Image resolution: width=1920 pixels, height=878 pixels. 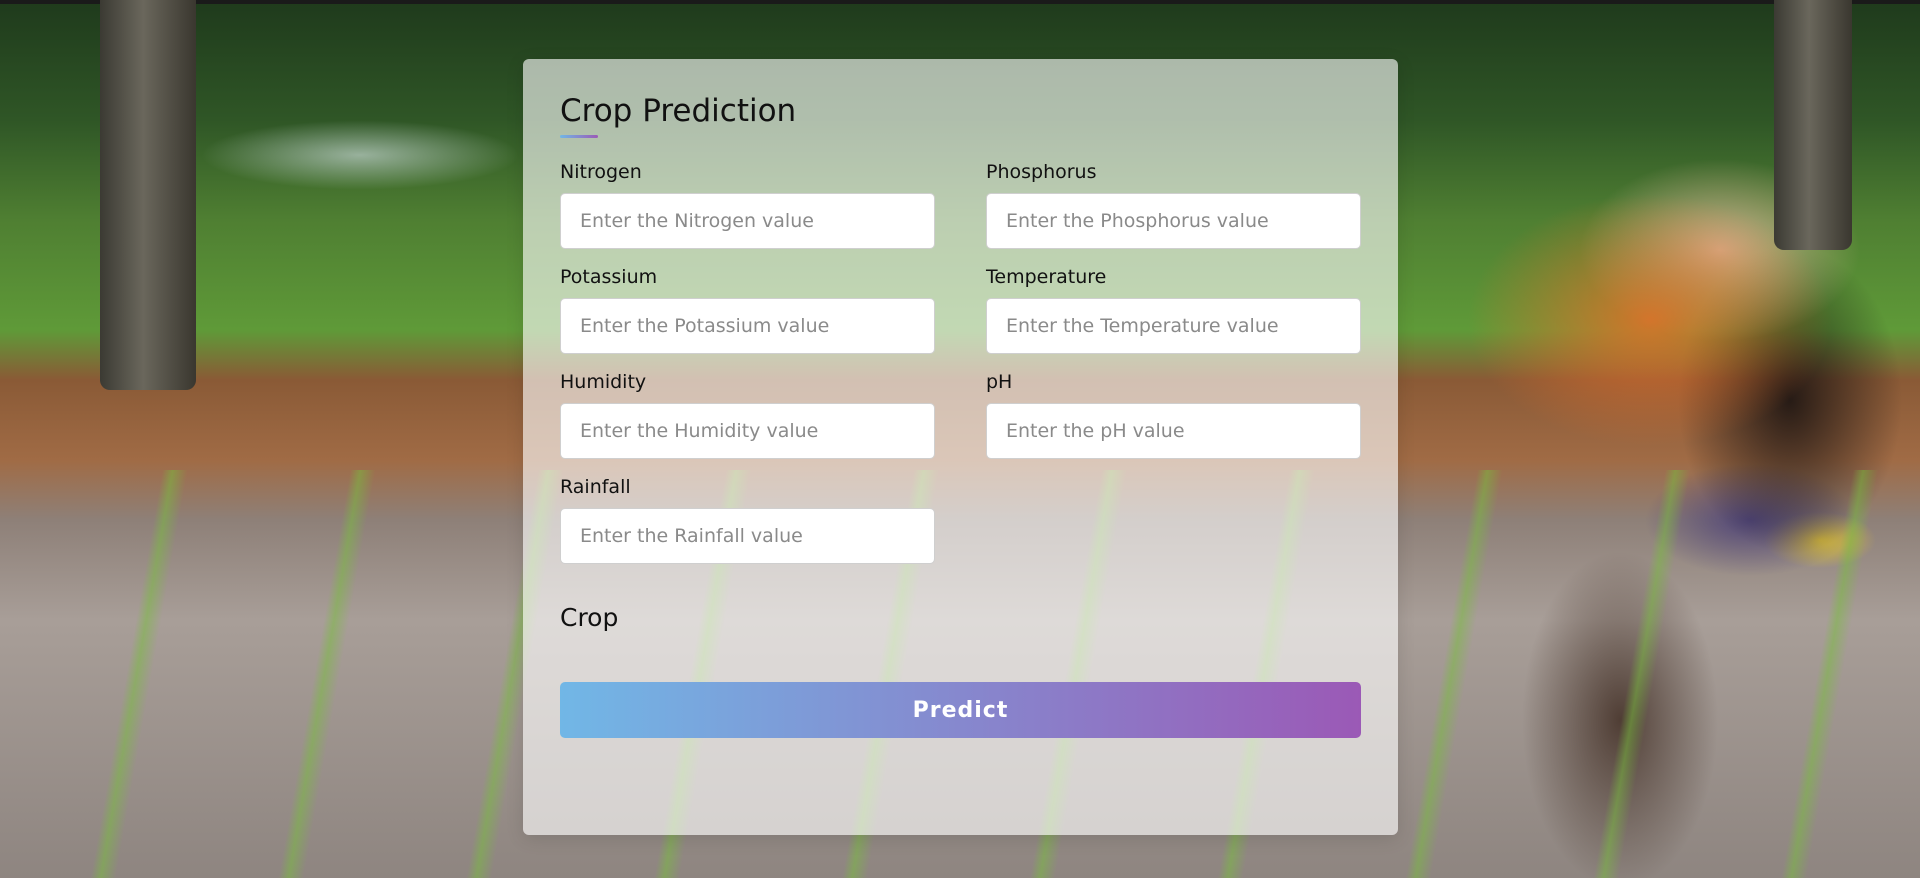 I want to click on phosphorus-input, so click(x=1173, y=221).